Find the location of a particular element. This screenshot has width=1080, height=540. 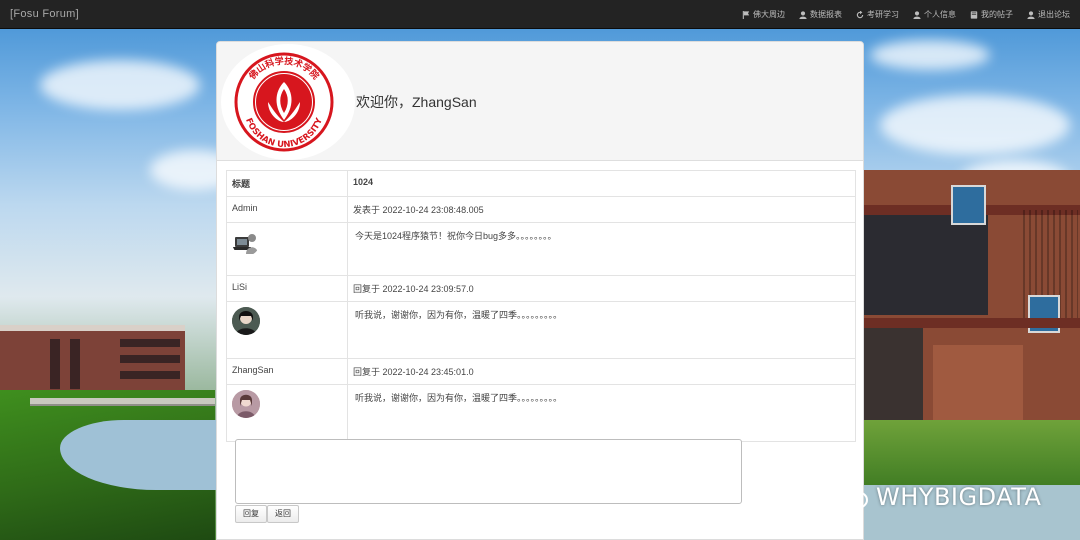

post-author: LiSi is located at coordinates (287, 288).